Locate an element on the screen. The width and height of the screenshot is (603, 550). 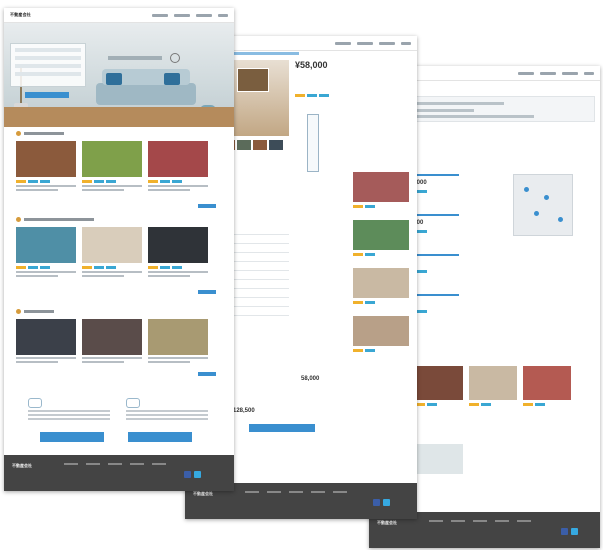
recommended-list is located at coordinates (493, 386).